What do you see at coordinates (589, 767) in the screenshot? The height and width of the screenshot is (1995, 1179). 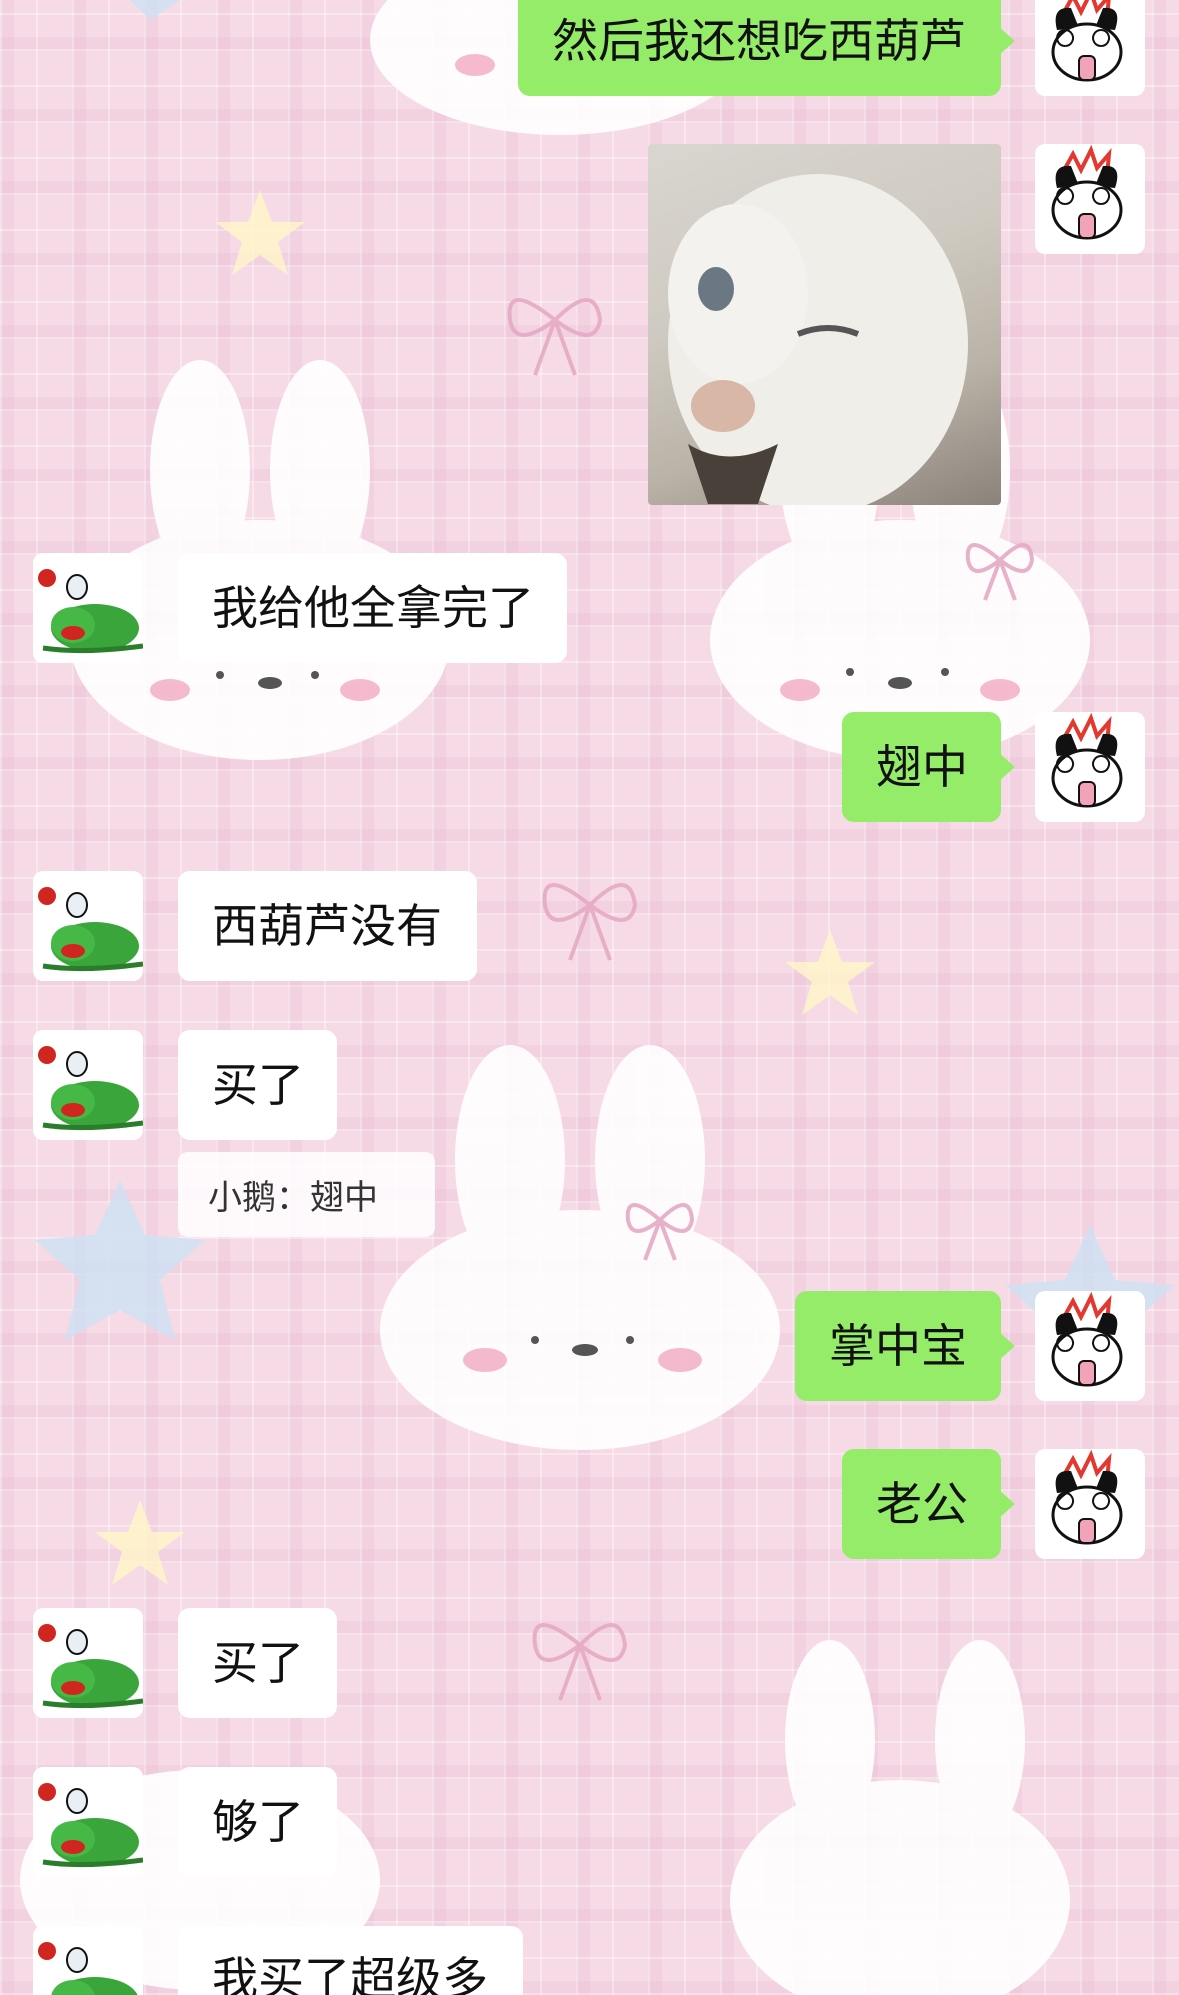 I see `message-row: 翅中` at bounding box center [589, 767].